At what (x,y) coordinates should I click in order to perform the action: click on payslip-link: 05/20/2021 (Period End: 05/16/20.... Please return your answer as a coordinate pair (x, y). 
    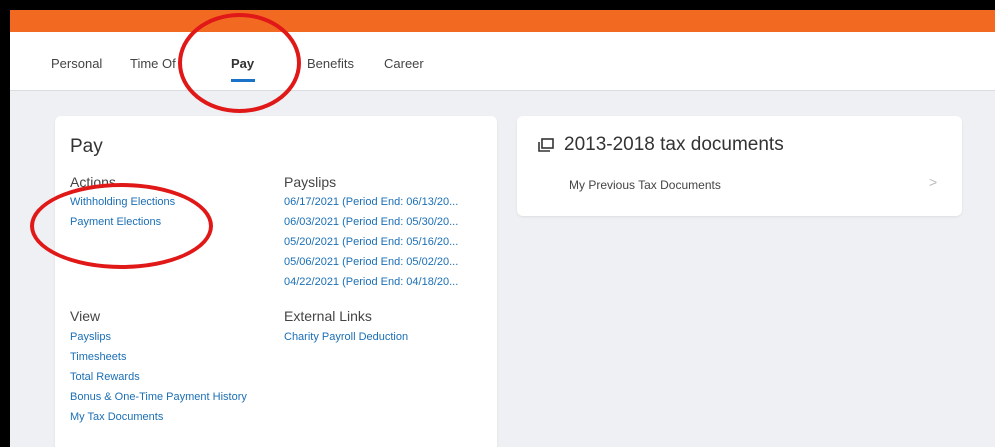
    Looking at the image, I should click on (371, 242).